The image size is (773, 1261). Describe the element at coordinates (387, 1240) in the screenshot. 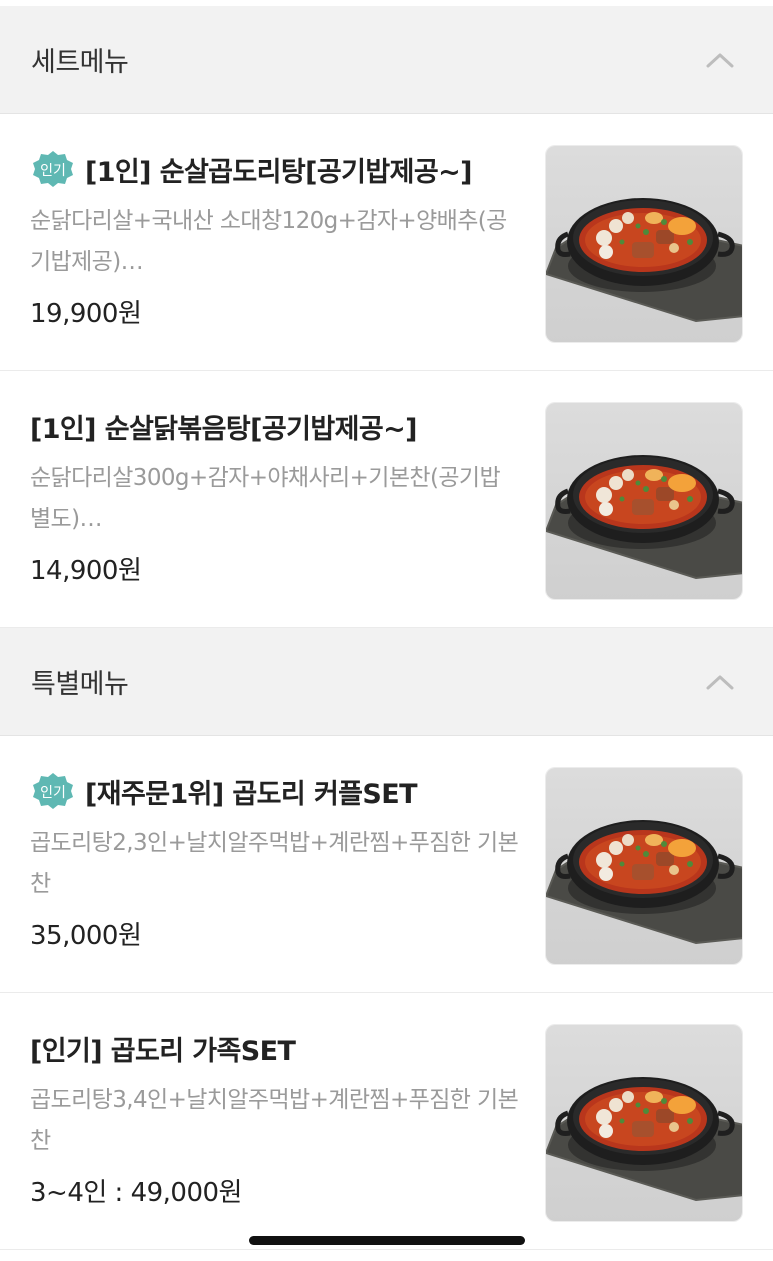

I see `home-indicator` at that location.